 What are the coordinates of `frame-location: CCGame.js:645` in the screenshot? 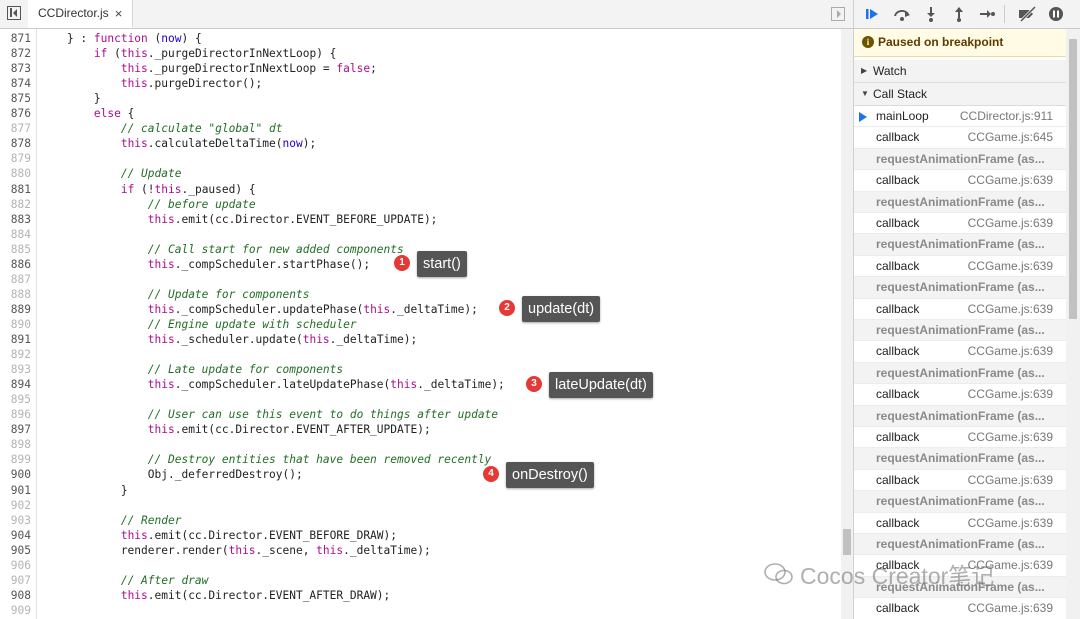 It's located at (1010, 137).